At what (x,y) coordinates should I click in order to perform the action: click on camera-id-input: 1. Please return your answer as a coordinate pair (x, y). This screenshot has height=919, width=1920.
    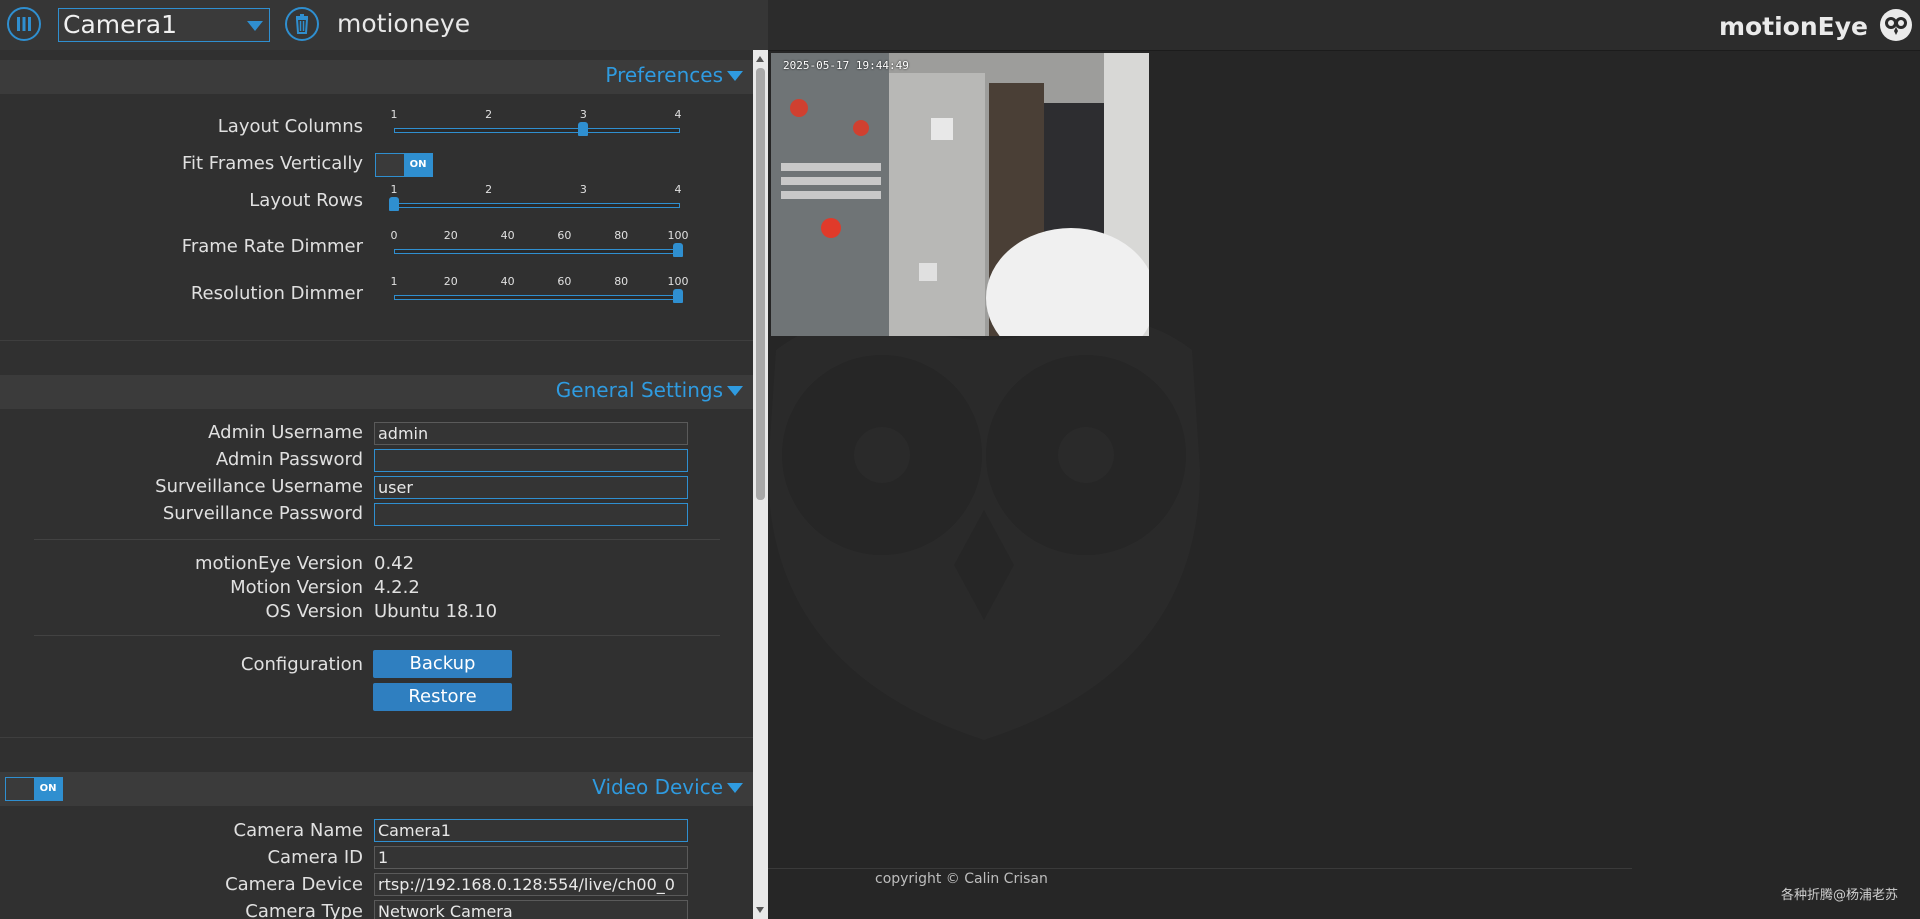
    Looking at the image, I should click on (531, 857).